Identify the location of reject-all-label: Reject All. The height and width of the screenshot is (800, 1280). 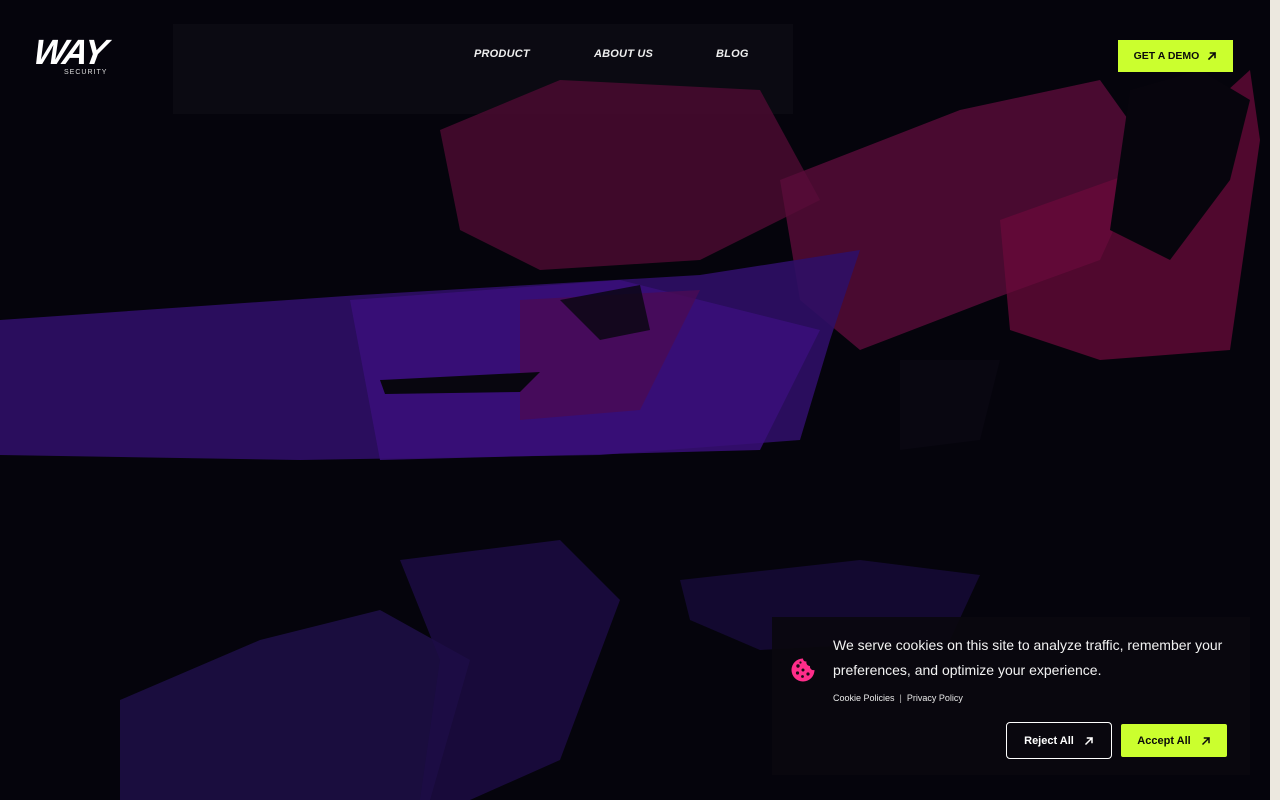
(1049, 740).